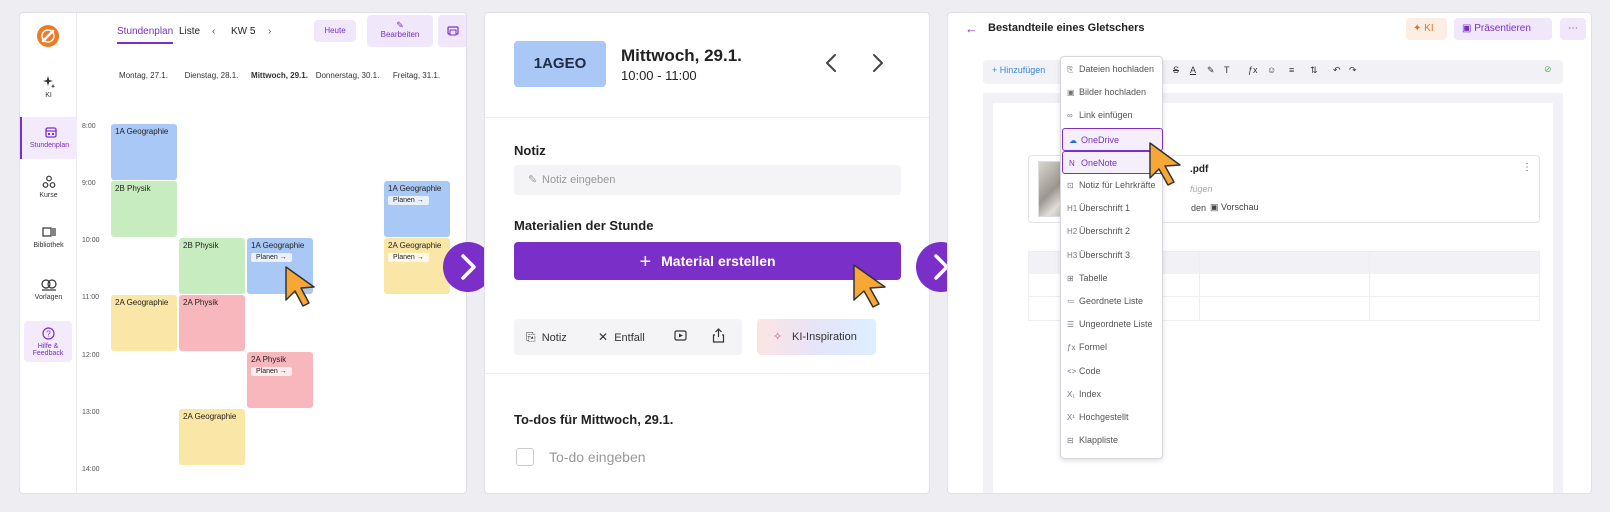  I want to click on next-lesson-chevron-icon, so click(878, 63).